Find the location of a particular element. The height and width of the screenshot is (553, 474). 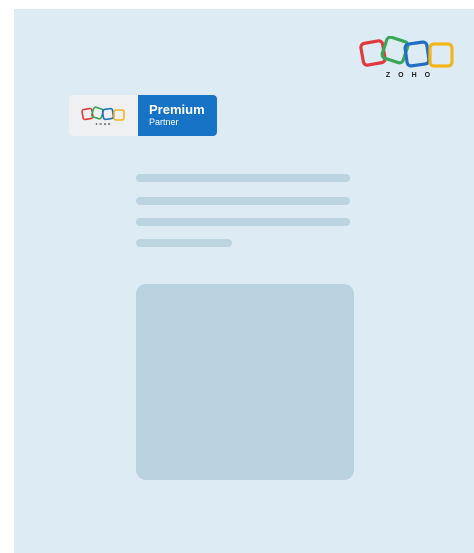

badge-logo-panel: ZOHO is located at coordinates (103, 115).